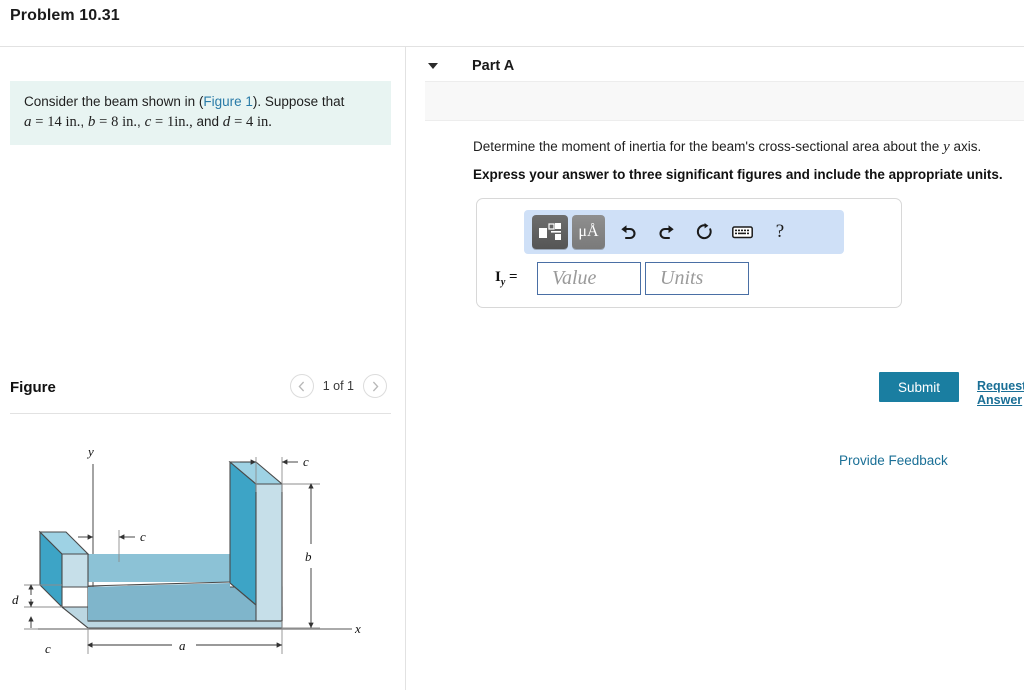  What do you see at coordinates (148, 122) in the screenshot?
I see `given-c-symbol: c` at bounding box center [148, 122].